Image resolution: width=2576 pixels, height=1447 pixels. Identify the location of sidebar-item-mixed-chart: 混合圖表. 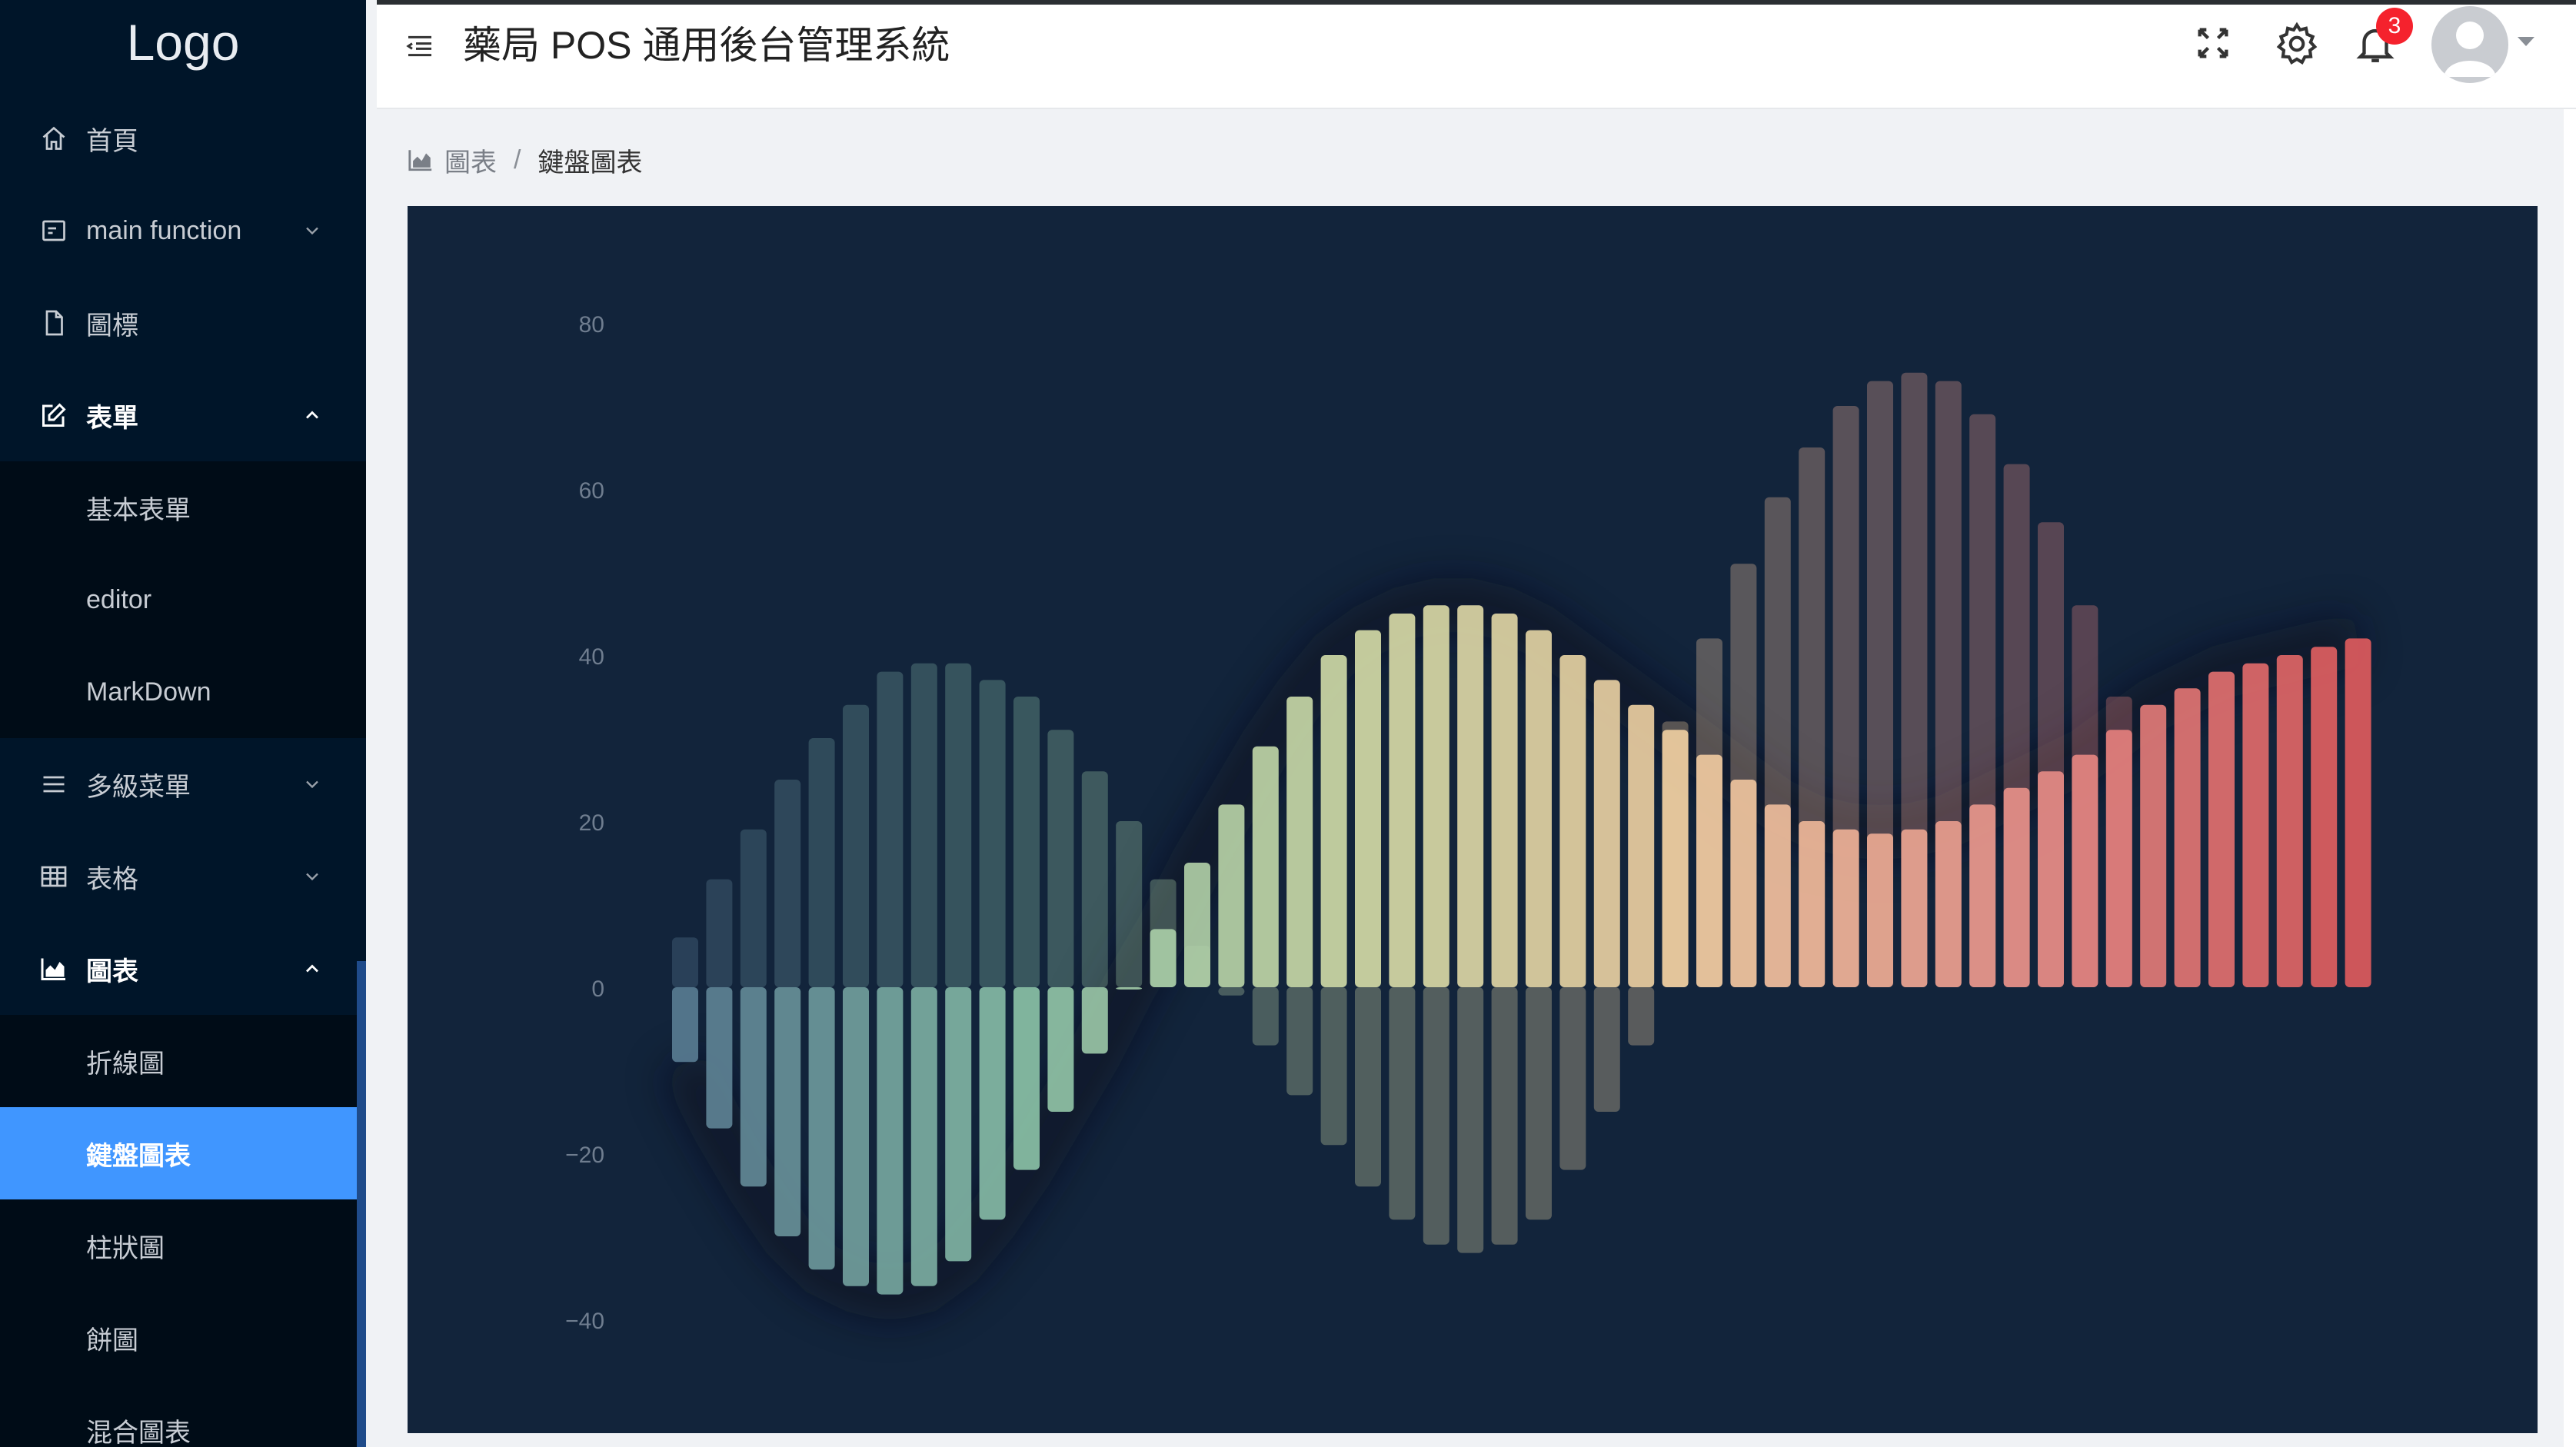
(183, 1416).